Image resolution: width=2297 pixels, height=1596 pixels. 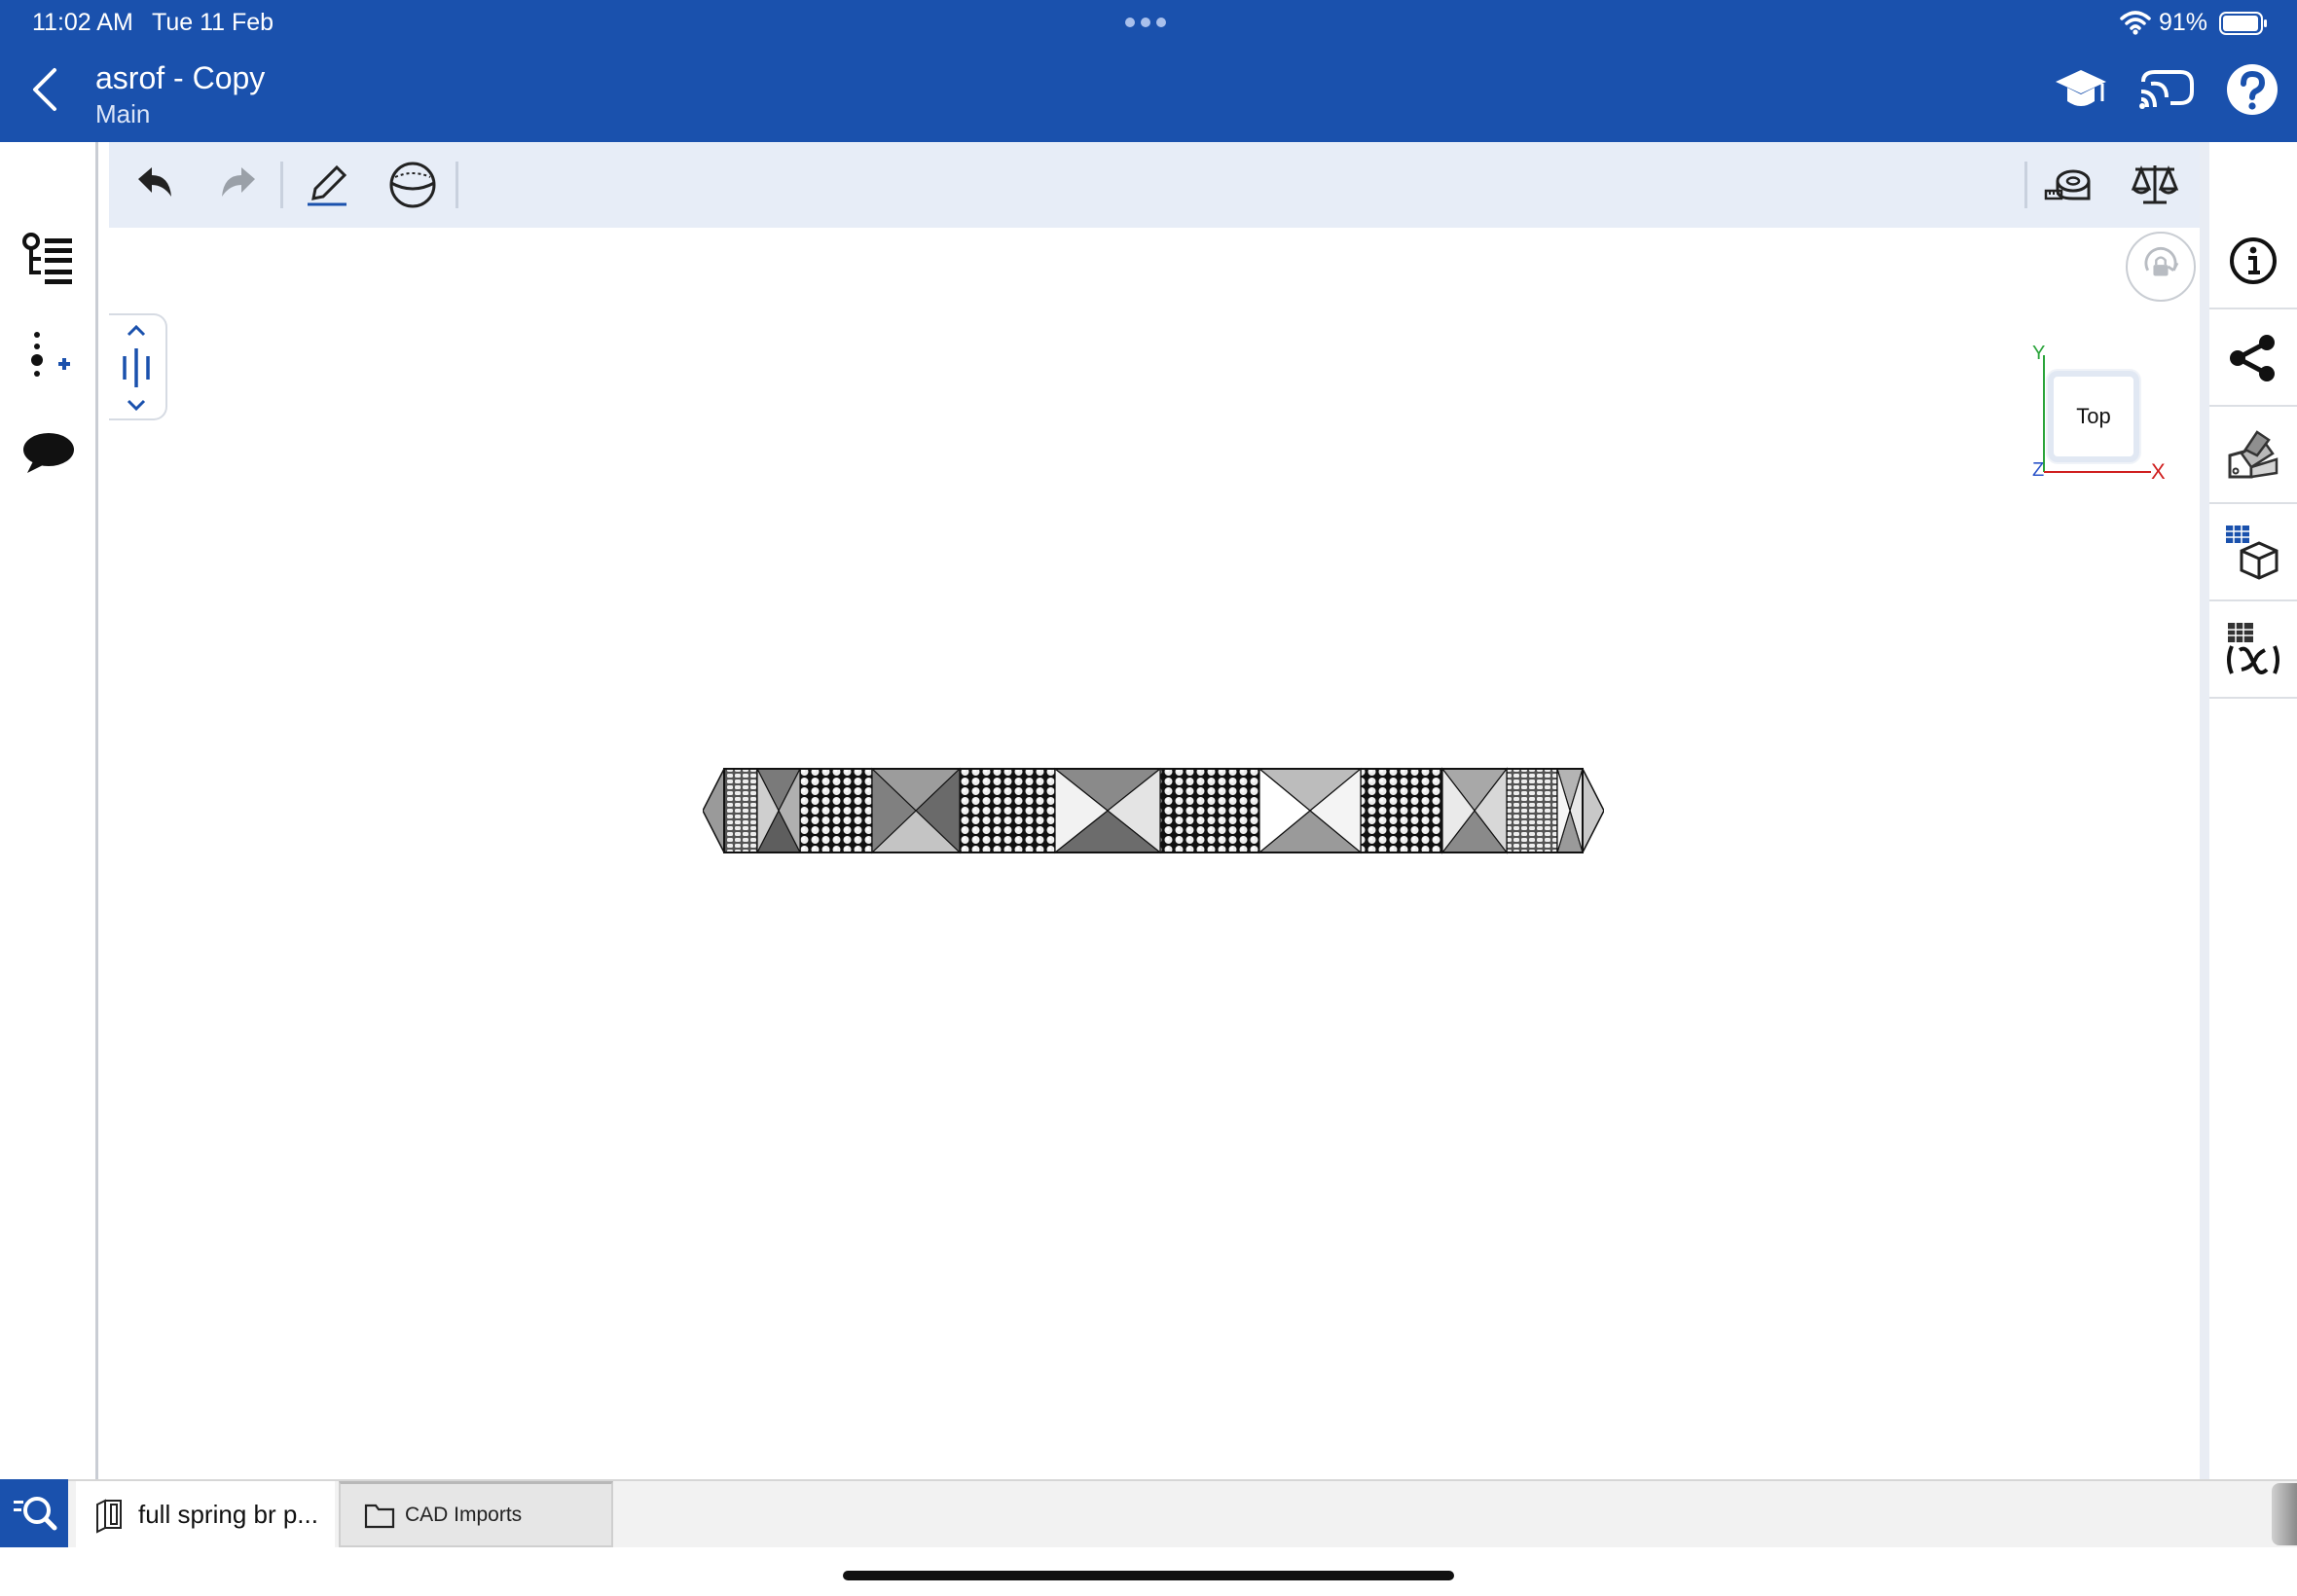 I want to click on cast-icon, so click(x=2166, y=89).